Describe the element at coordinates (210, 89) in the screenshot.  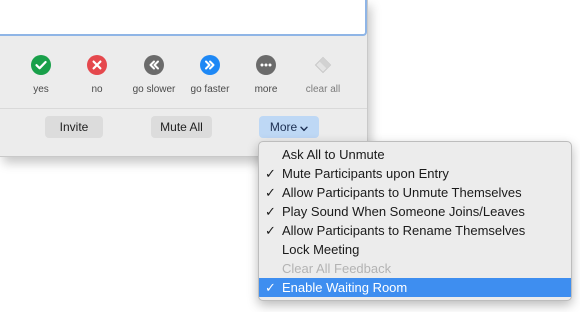
I see `feedback-go-faster-label: go faster` at that location.